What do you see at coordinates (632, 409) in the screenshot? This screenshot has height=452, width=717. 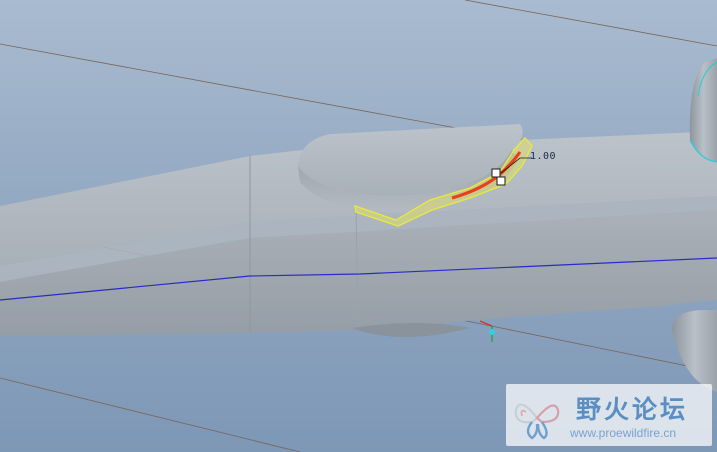 I see `watermark-title: 野火论坛` at bounding box center [632, 409].